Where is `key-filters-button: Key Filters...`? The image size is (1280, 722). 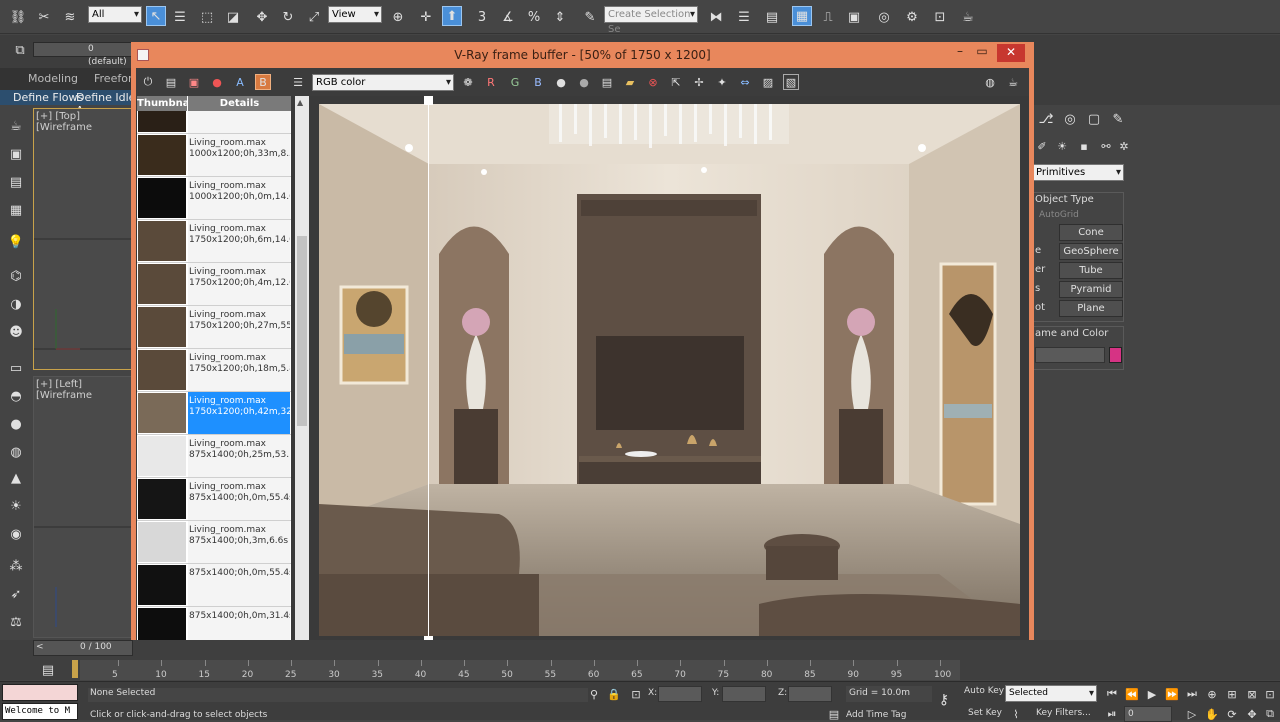
key-filters-button: Key Filters... is located at coordinates (1063, 713).